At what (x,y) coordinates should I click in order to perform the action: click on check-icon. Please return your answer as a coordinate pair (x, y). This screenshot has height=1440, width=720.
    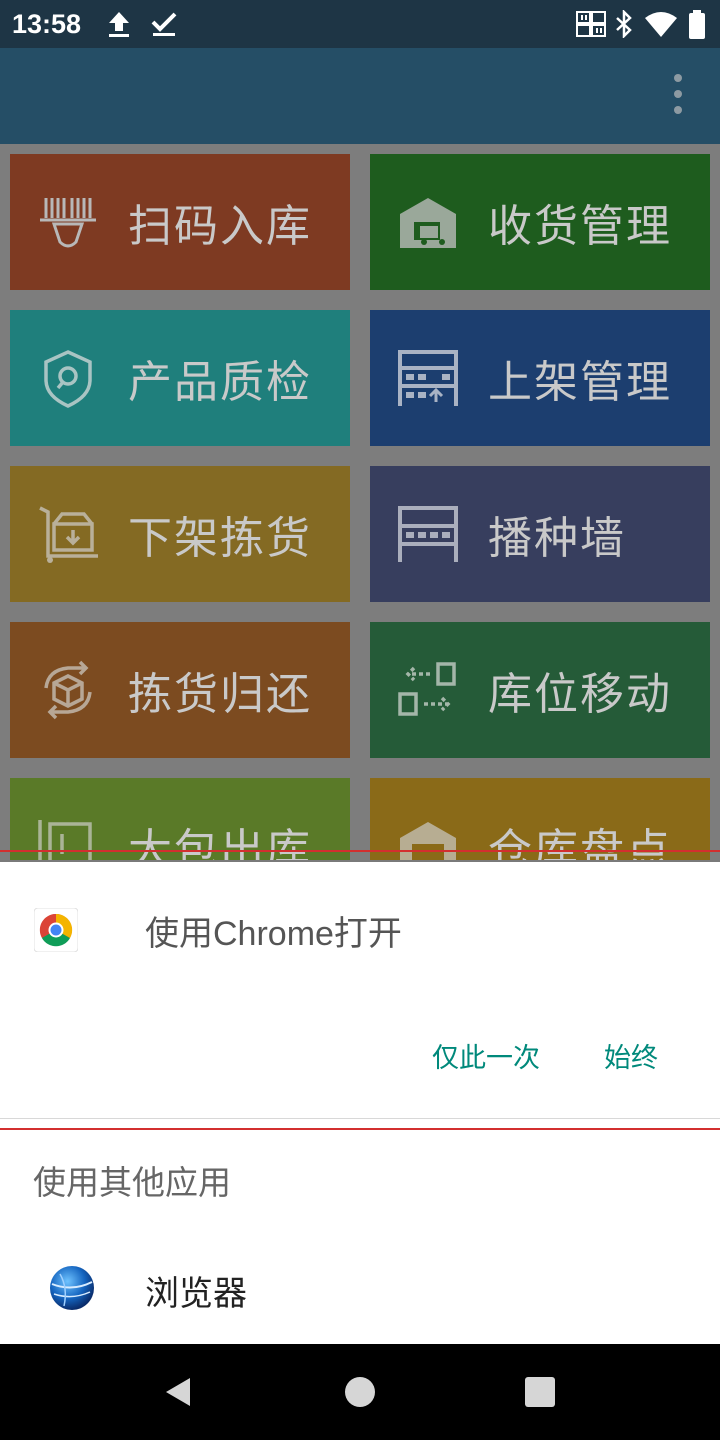
    Looking at the image, I should click on (164, 24).